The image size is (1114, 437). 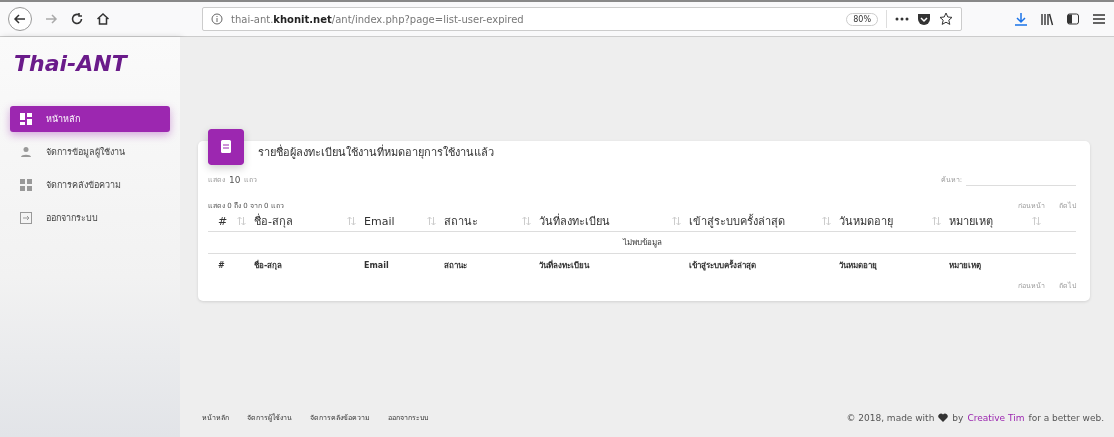 I want to click on column-header: วันหมดอายุ, so click(x=866, y=221).